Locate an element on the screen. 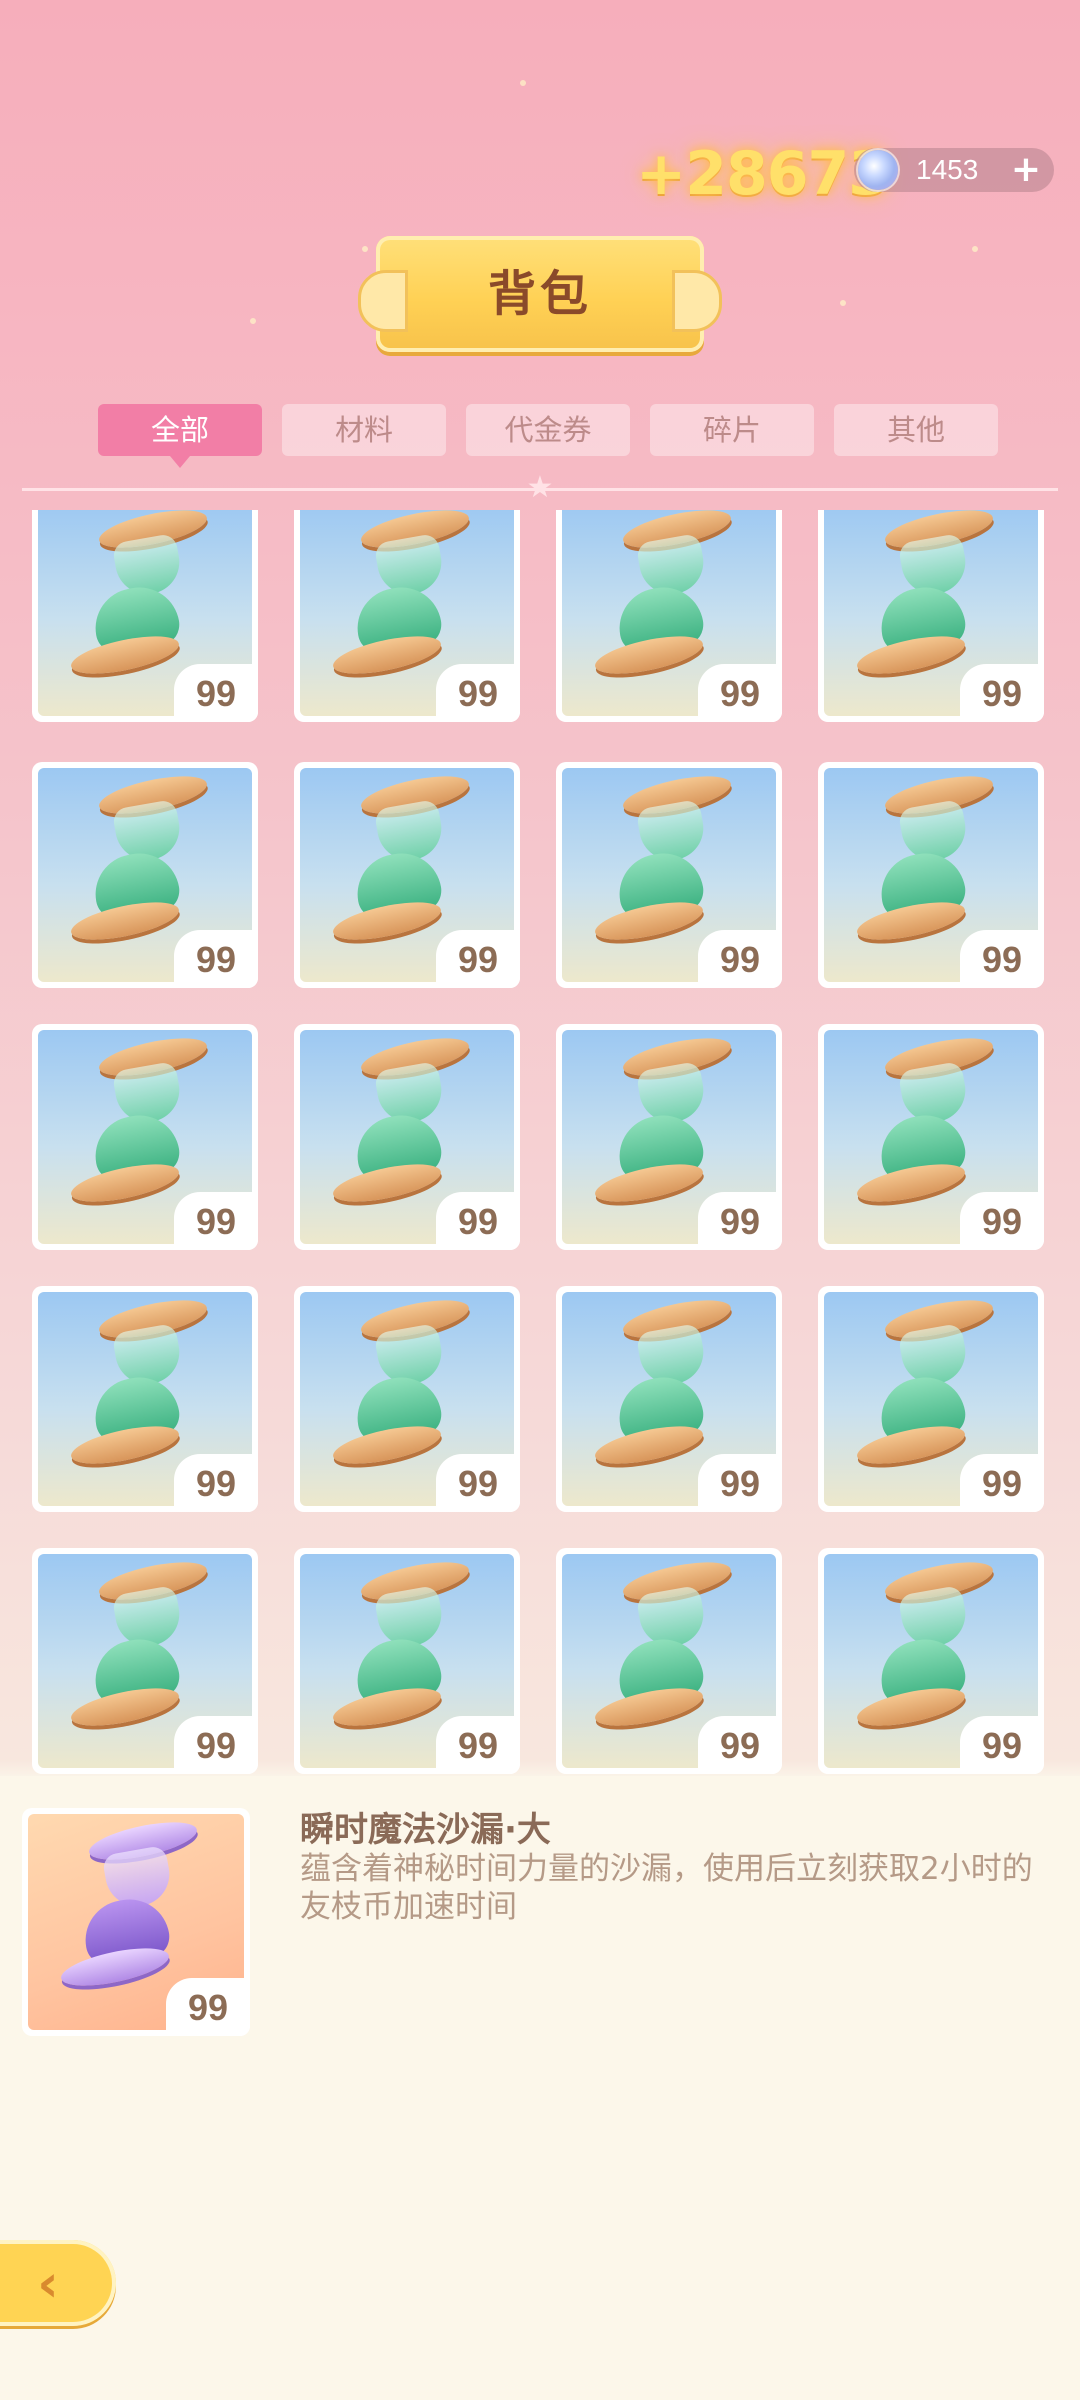  currency-bar: +28673 1453 + is located at coordinates (846, 174).